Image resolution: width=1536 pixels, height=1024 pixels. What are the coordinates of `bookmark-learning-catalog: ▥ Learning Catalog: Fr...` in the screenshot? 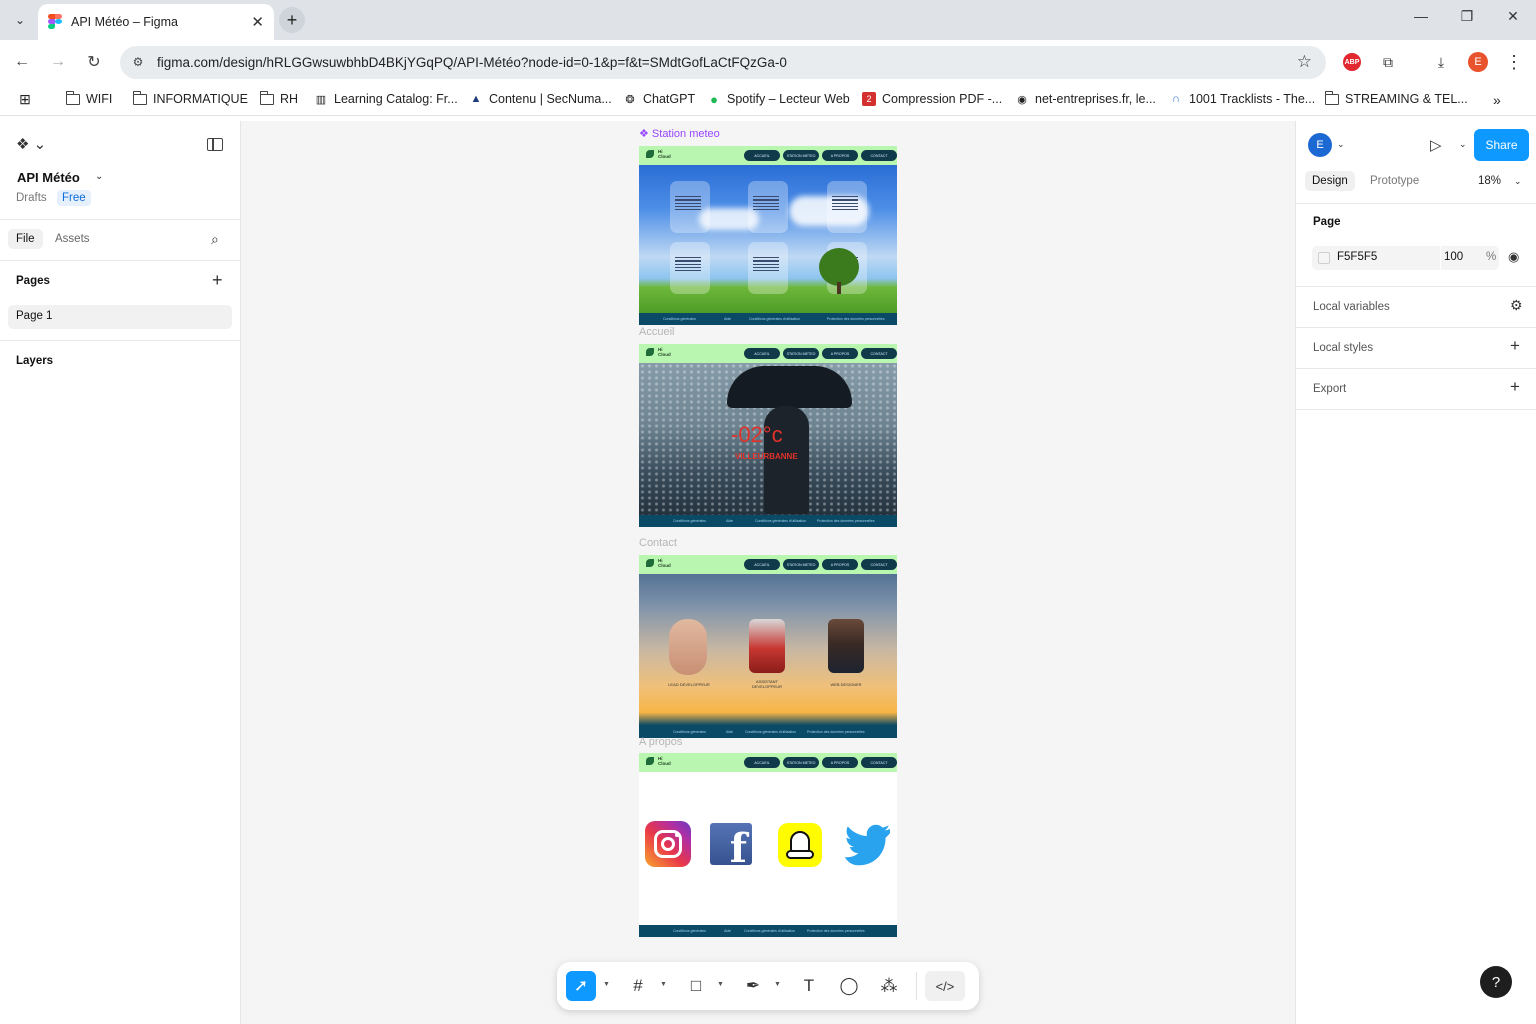 It's located at (386, 99).